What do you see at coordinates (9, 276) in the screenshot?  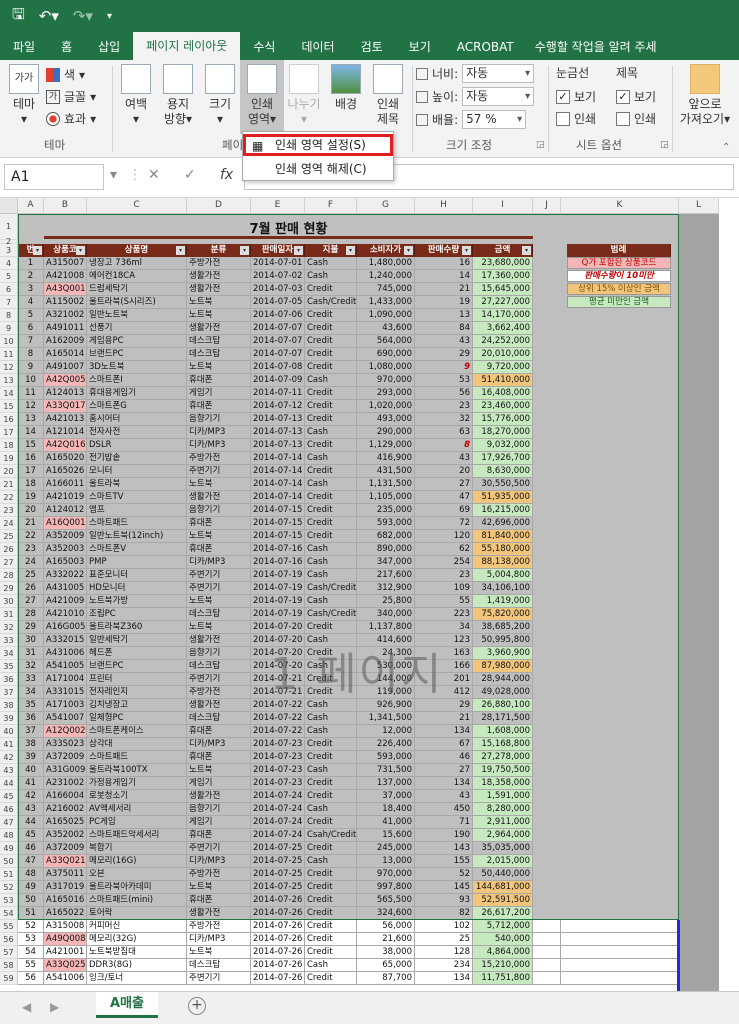 I see `row-header: 5` at bounding box center [9, 276].